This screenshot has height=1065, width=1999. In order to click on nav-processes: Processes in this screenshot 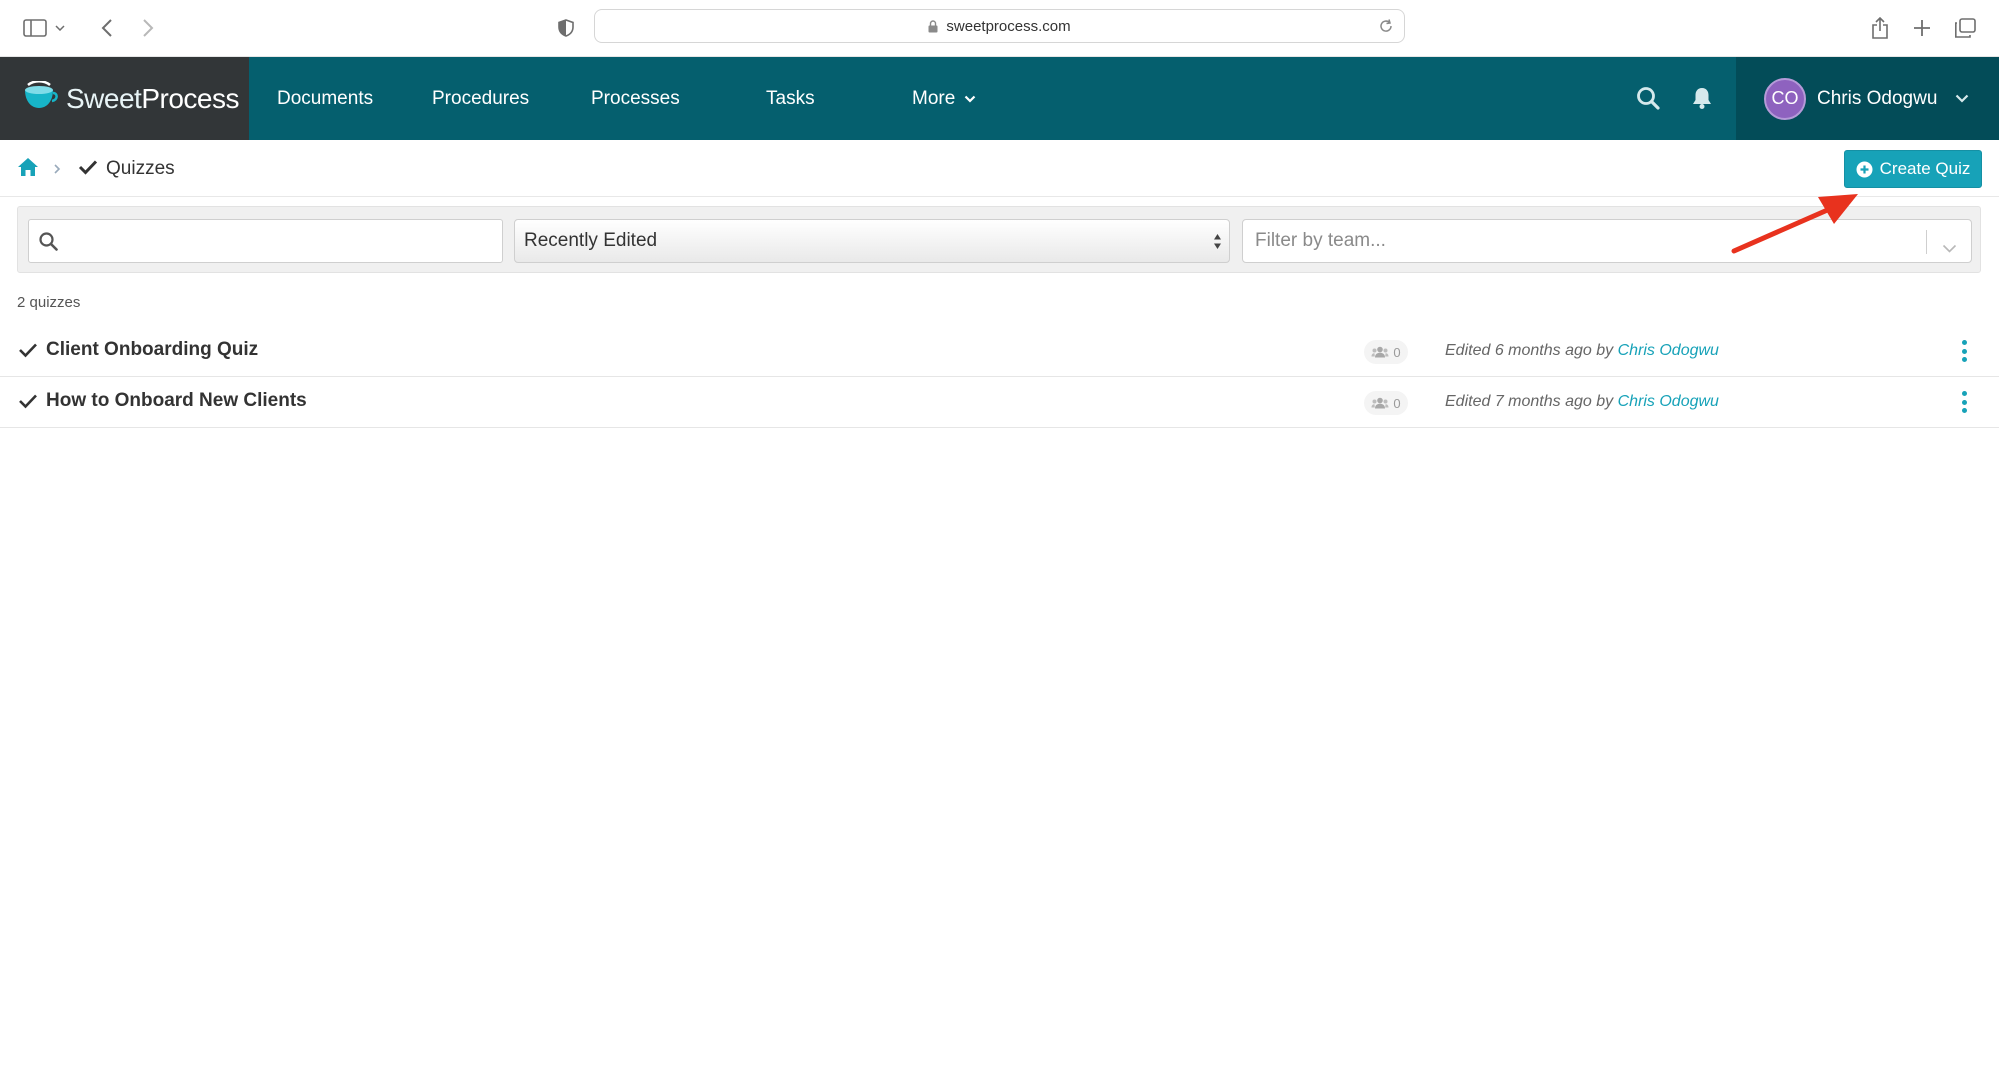, I will do `click(635, 98)`.